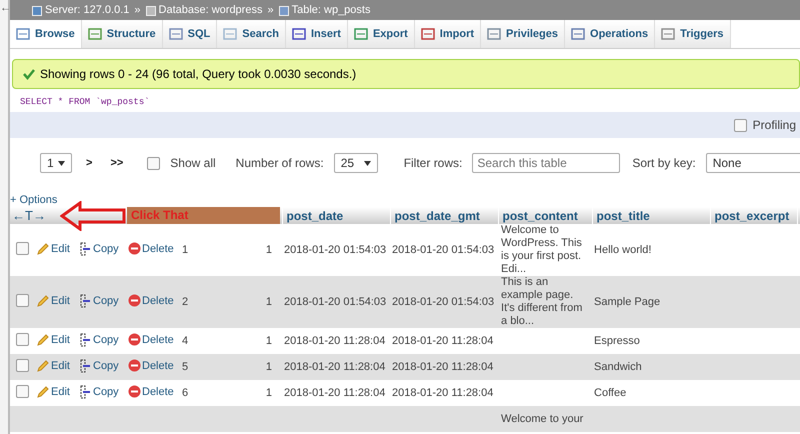 The width and height of the screenshot is (800, 434). What do you see at coordinates (542, 418) in the screenshot?
I see `table-cell: Welcome to your` at bounding box center [542, 418].